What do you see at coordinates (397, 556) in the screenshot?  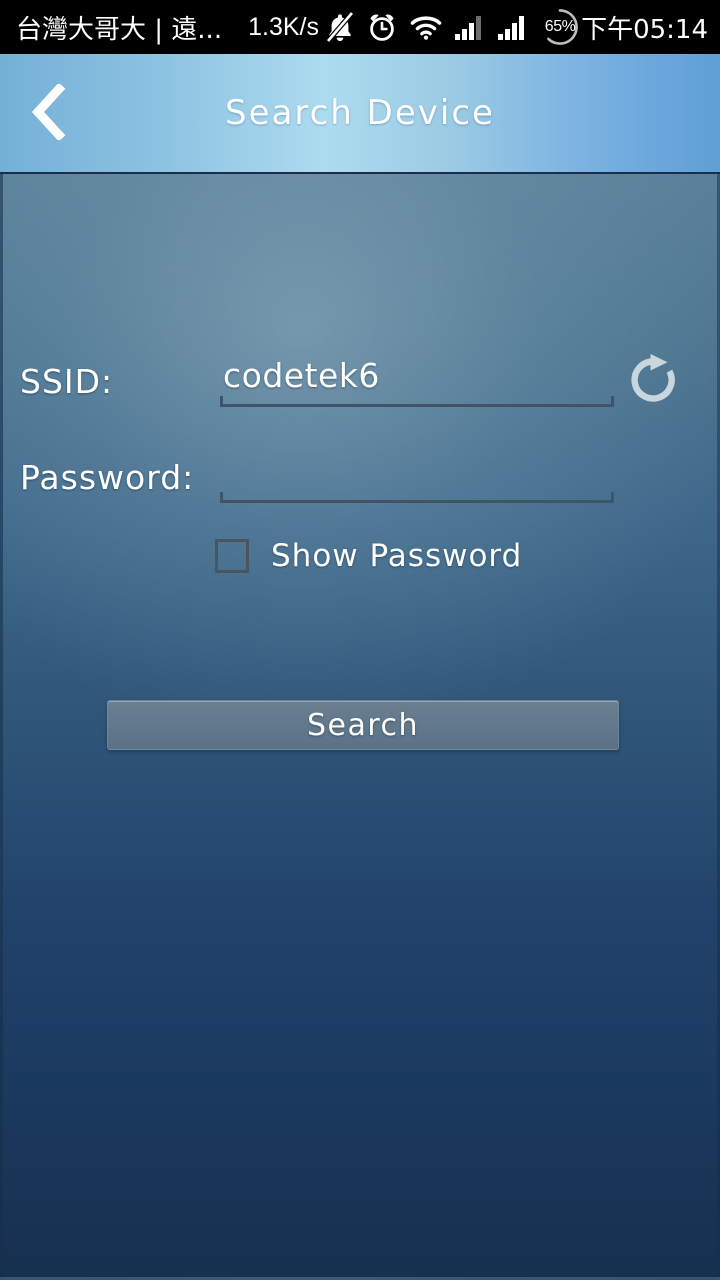 I see `show-password-label: Show Password` at bounding box center [397, 556].